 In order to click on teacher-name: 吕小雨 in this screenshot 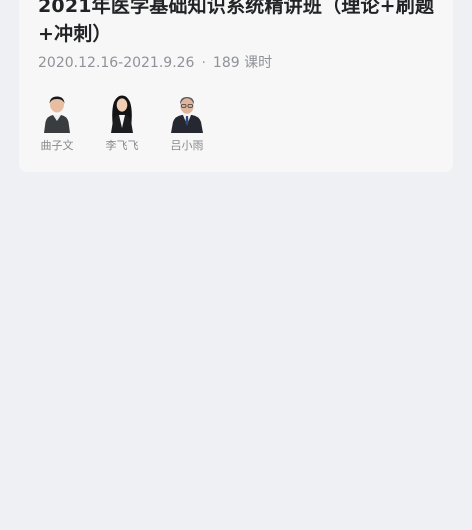, I will do `click(187, 145)`.